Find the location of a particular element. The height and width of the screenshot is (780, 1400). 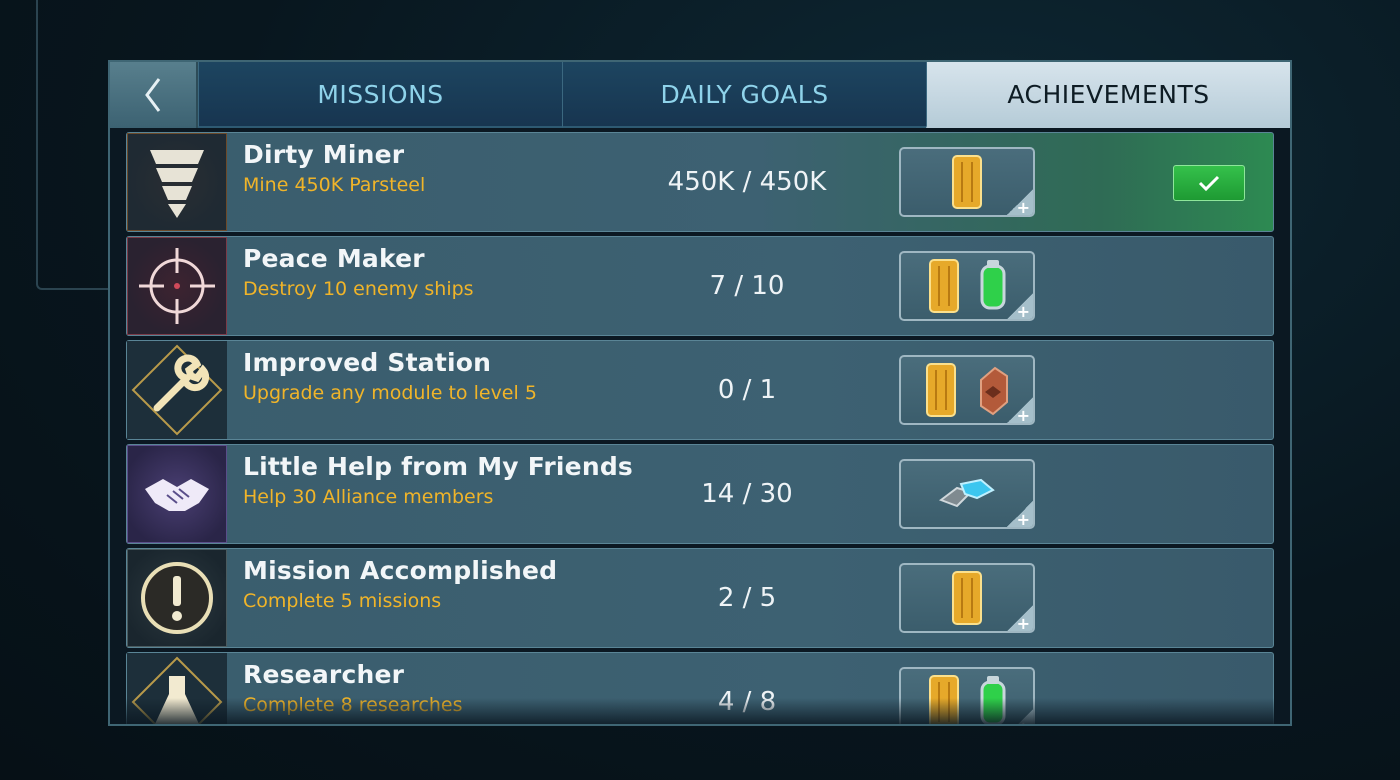

achievement-title: Mission Accomplished is located at coordinates (400, 570).